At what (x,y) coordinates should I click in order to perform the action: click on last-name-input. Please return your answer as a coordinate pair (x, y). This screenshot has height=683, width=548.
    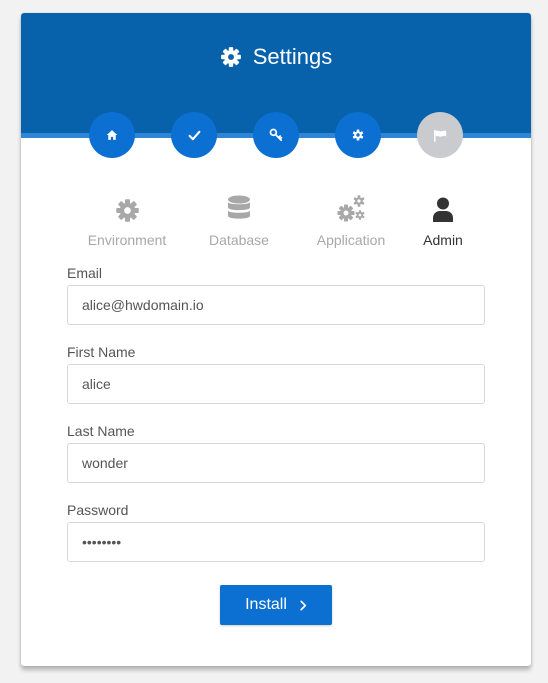
    Looking at the image, I should click on (276, 463).